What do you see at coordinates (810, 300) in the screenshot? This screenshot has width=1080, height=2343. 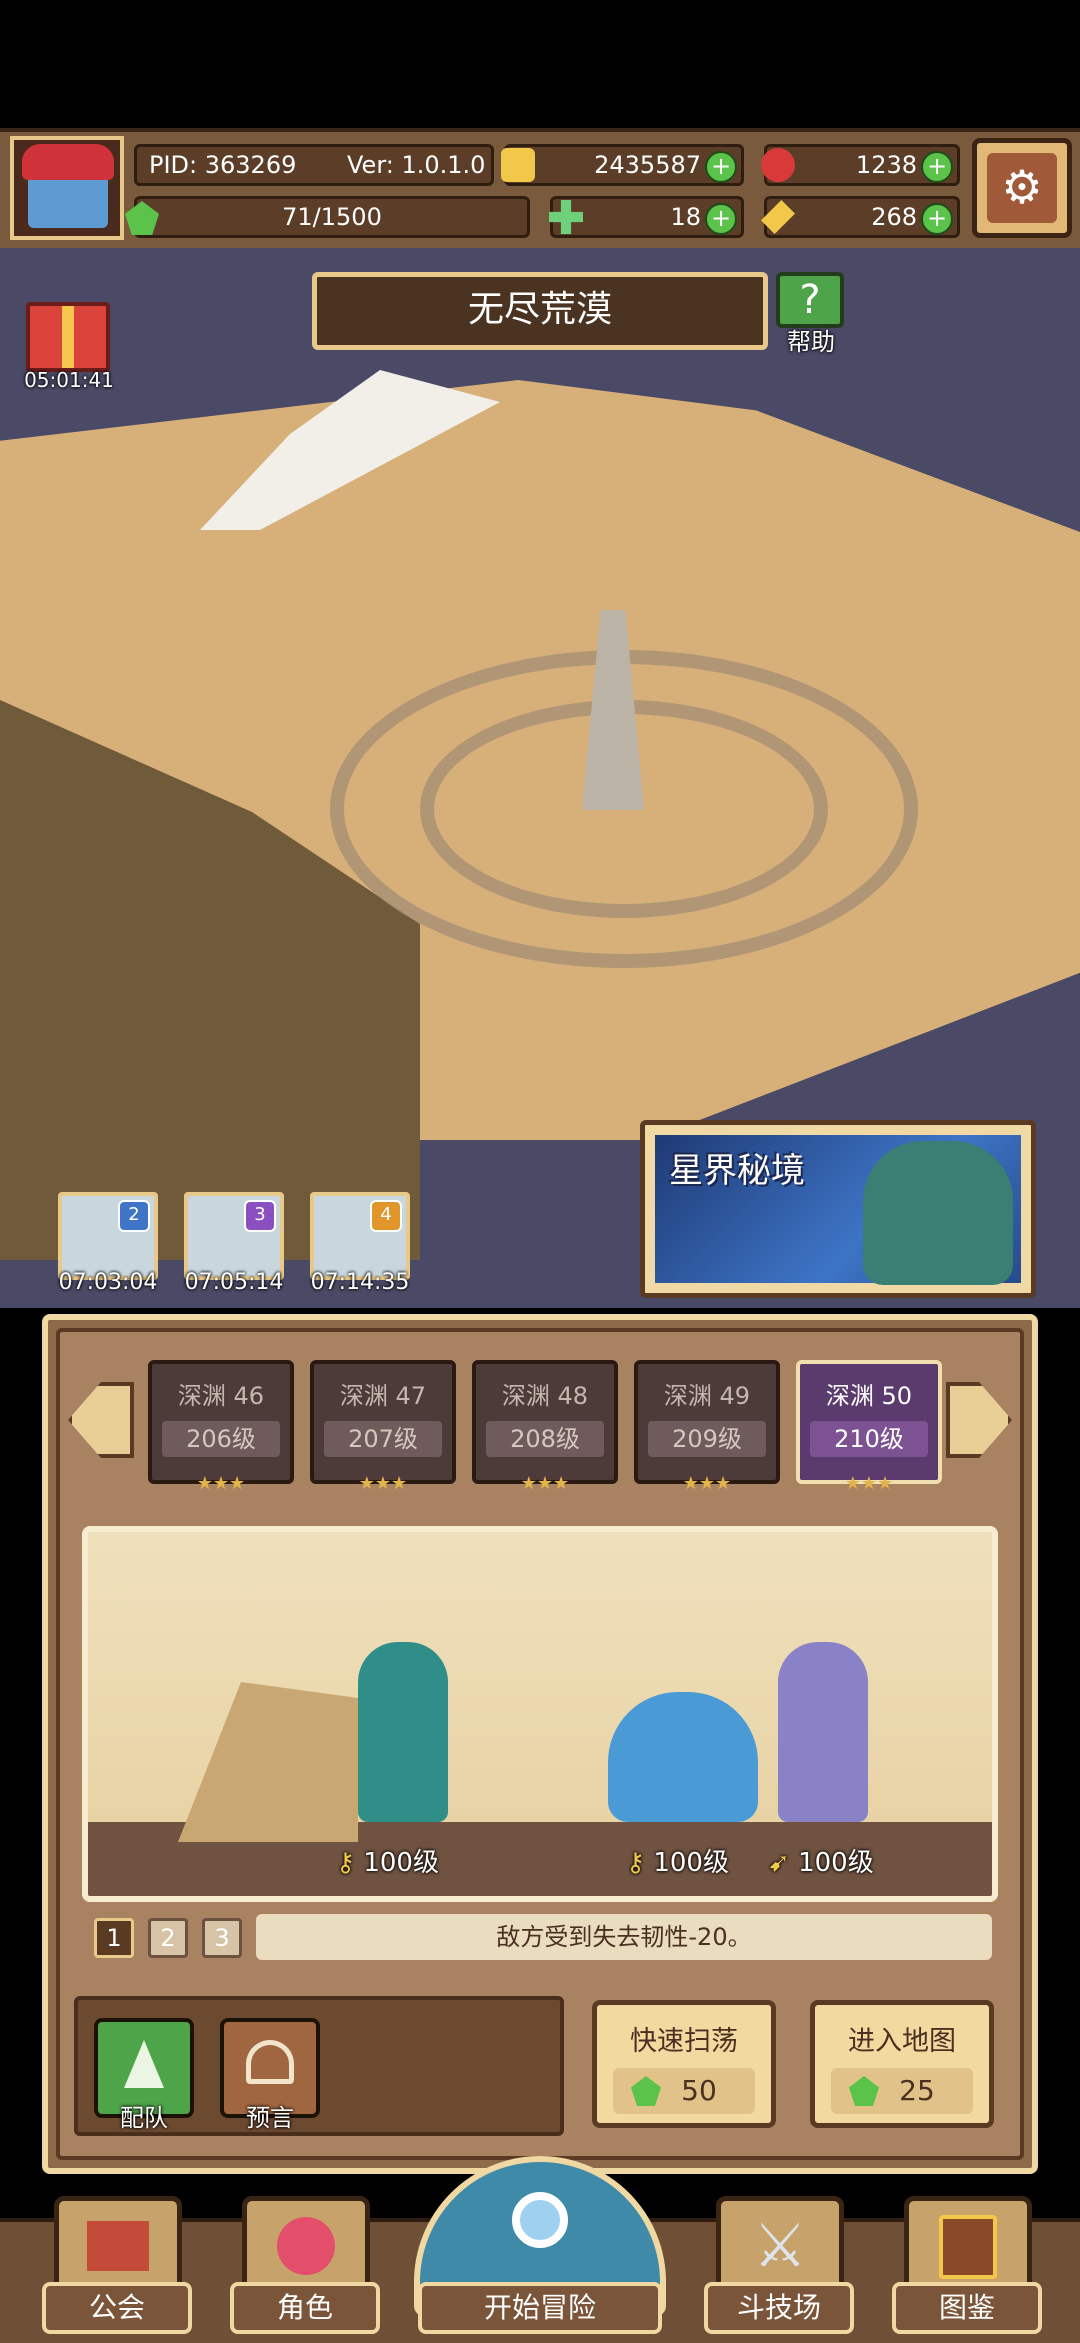 I see `question-icon: ?` at bounding box center [810, 300].